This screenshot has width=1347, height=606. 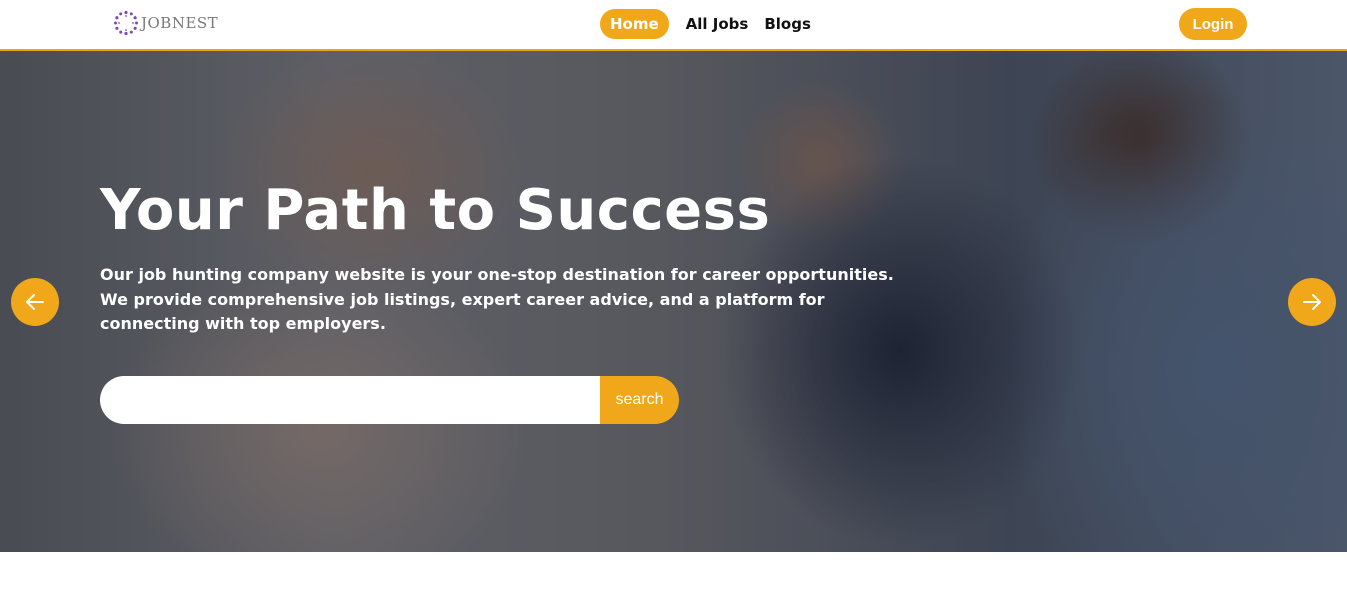 What do you see at coordinates (717, 24) in the screenshot?
I see `nav-item-all-jobs: All Jobs` at bounding box center [717, 24].